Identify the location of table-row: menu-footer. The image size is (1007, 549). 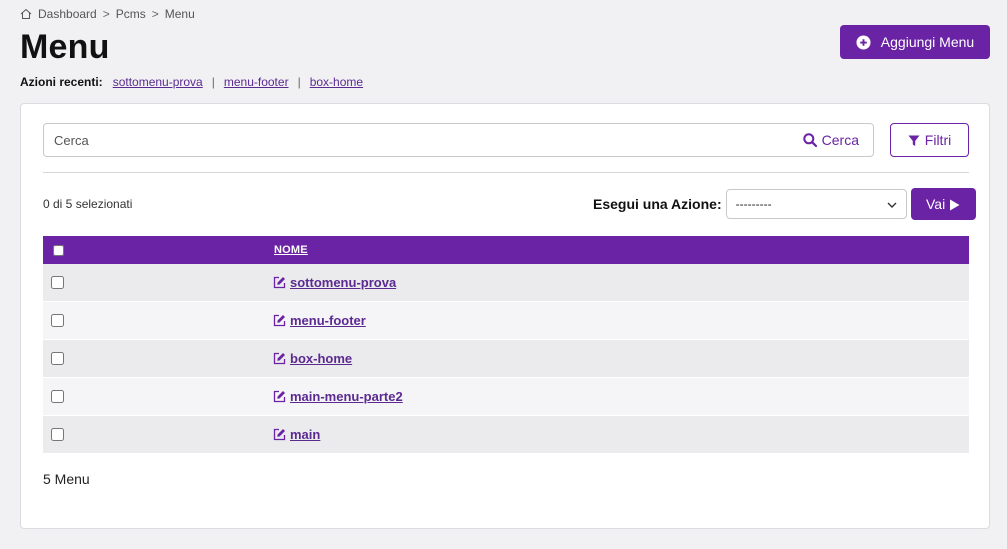
(506, 321).